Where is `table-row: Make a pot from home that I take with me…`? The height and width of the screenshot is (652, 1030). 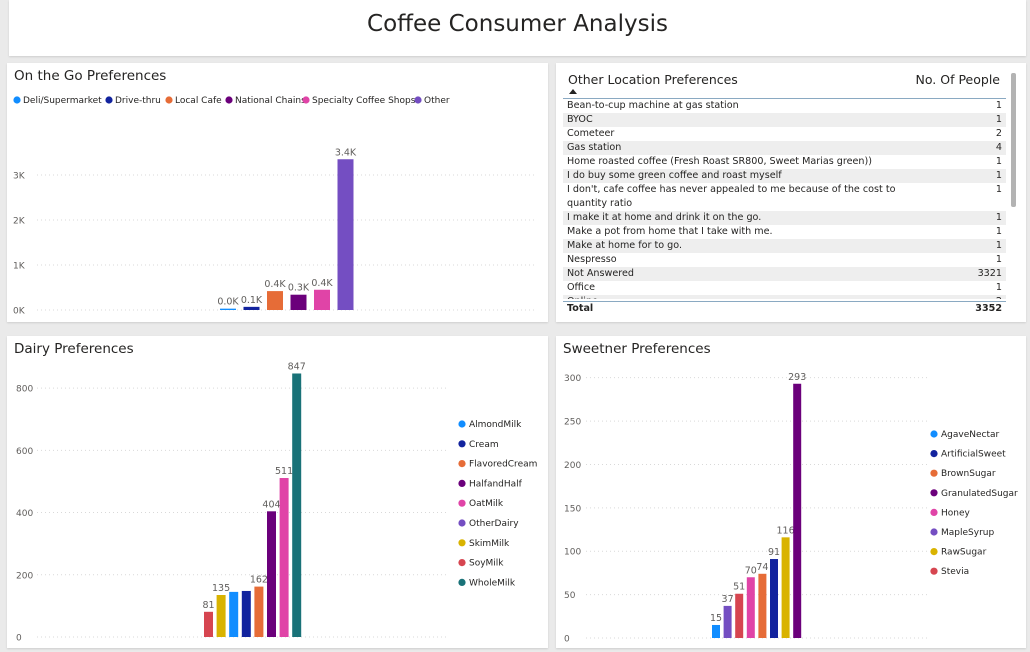 table-row: Make a pot from home that I take with me… is located at coordinates (784, 232).